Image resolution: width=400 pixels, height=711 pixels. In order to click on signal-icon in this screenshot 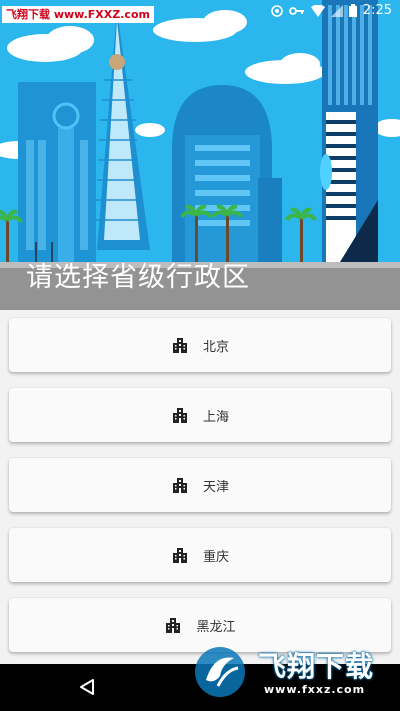, I will do `click(336, 10)`.